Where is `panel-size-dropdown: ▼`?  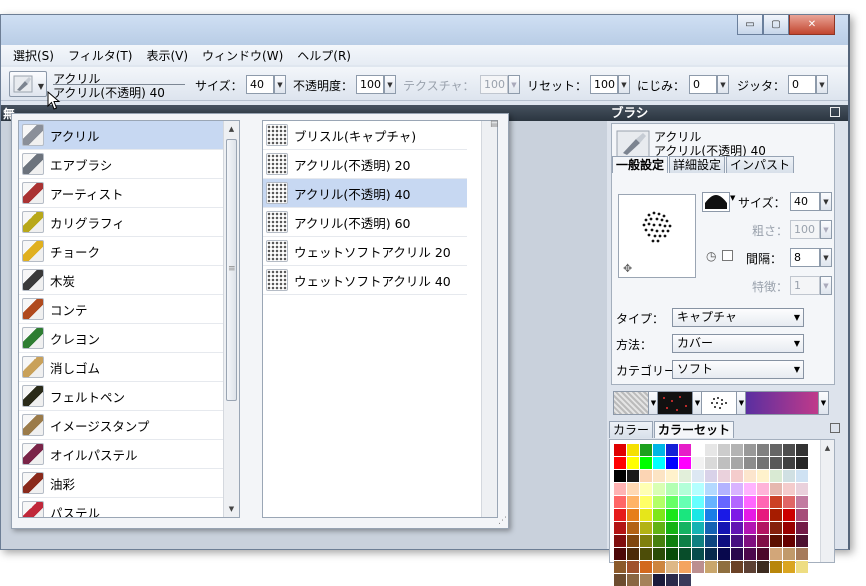 panel-size-dropdown: ▼ is located at coordinates (826, 201).